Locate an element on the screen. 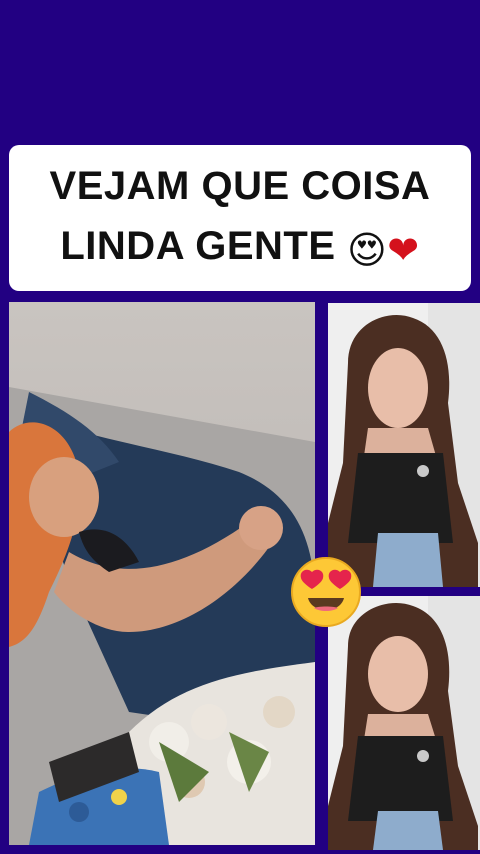 This screenshot has height=854, width=480. right-top-person-illustration is located at coordinates (404, 445).